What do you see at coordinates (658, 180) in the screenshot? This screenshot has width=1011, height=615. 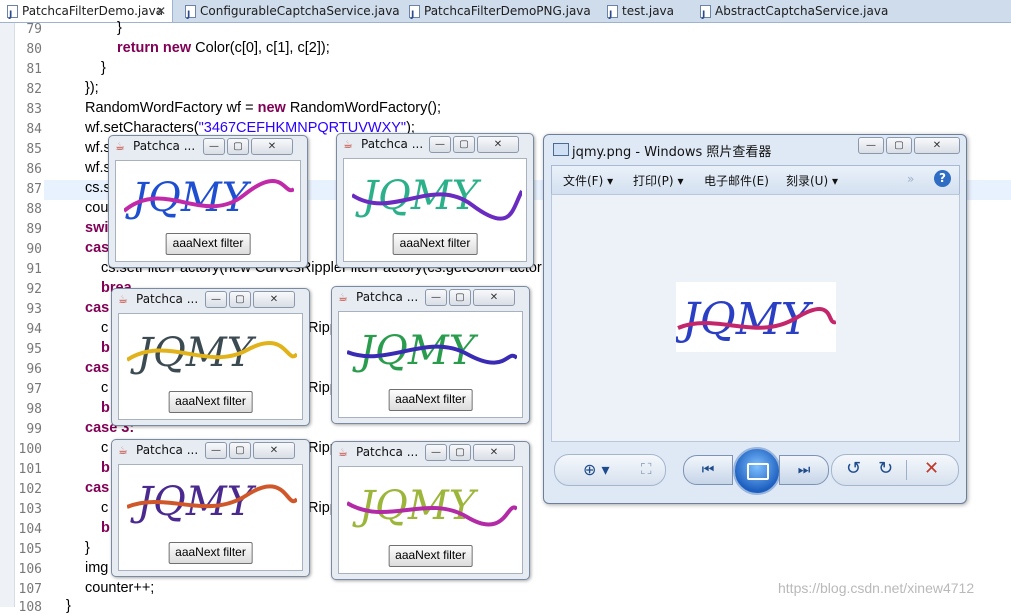 I see `menu-print: 打印(P) ▾` at bounding box center [658, 180].